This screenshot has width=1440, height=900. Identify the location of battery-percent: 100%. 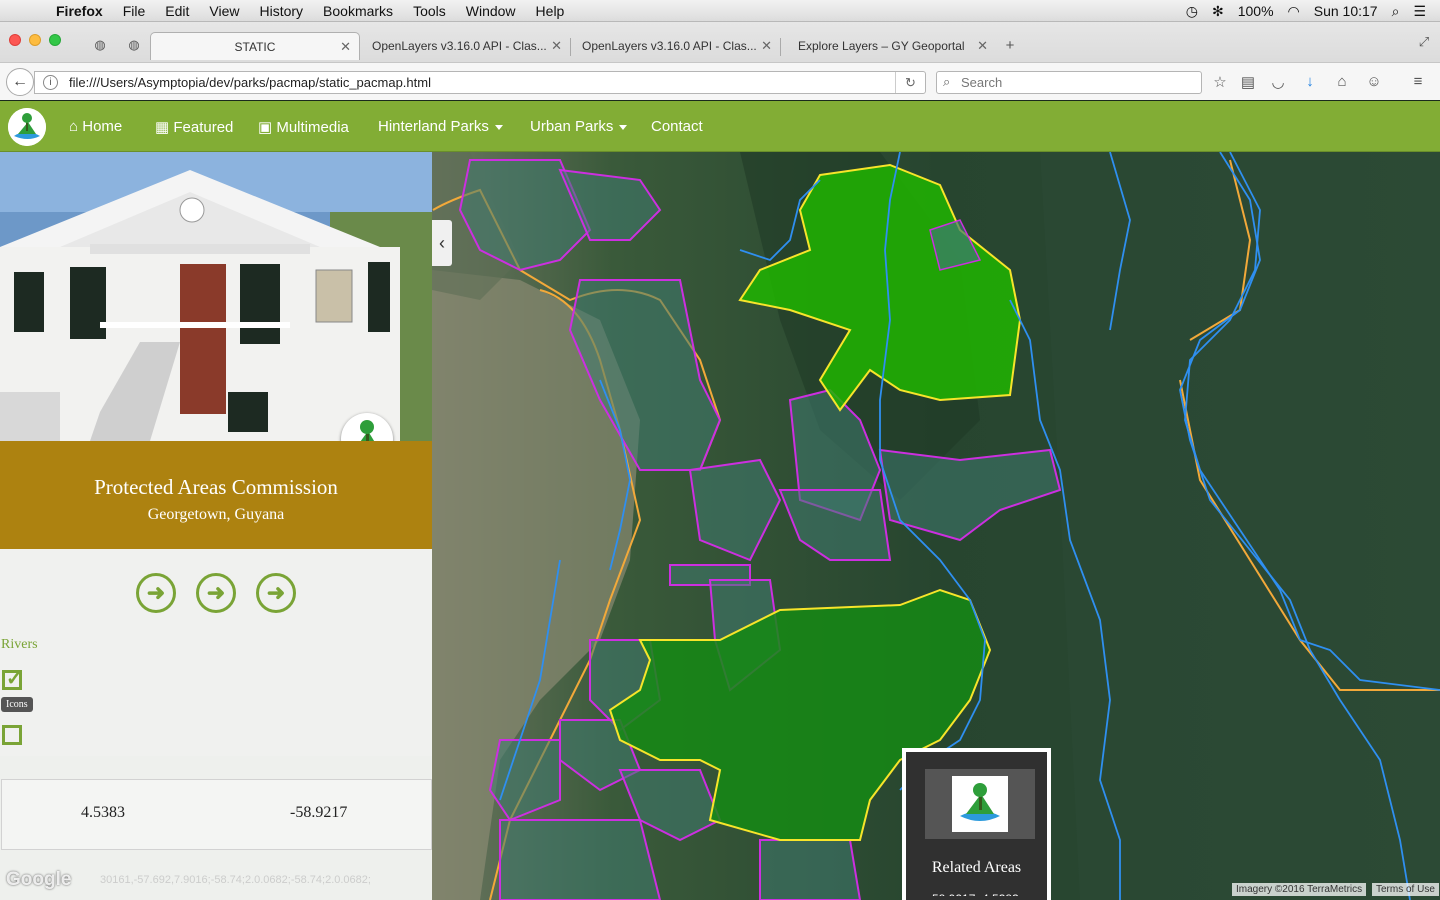
(1256, 11).